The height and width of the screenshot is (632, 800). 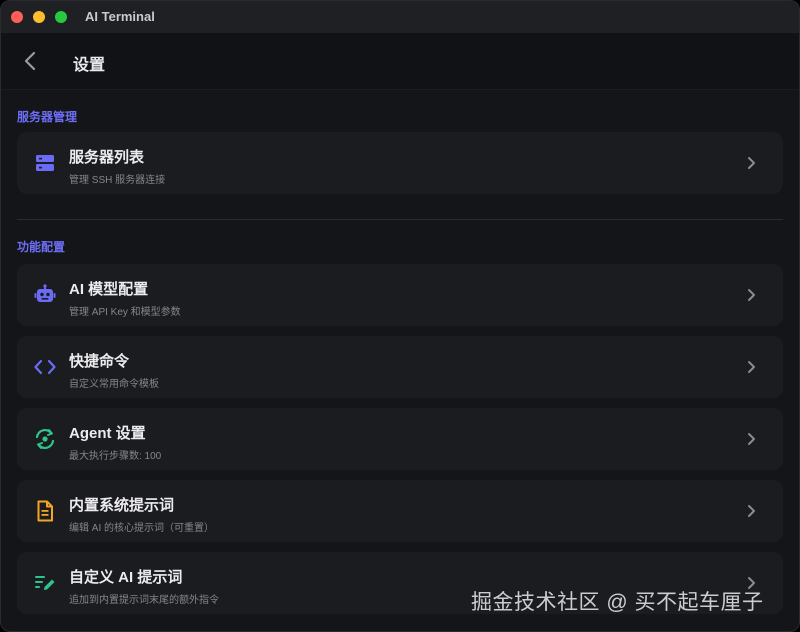 What do you see at coordinates (400, 439) in the screenshot?
I see `agent-settings-item: Agent 设置 最大执行步骤数: 100` at bounding box center [400, 439].